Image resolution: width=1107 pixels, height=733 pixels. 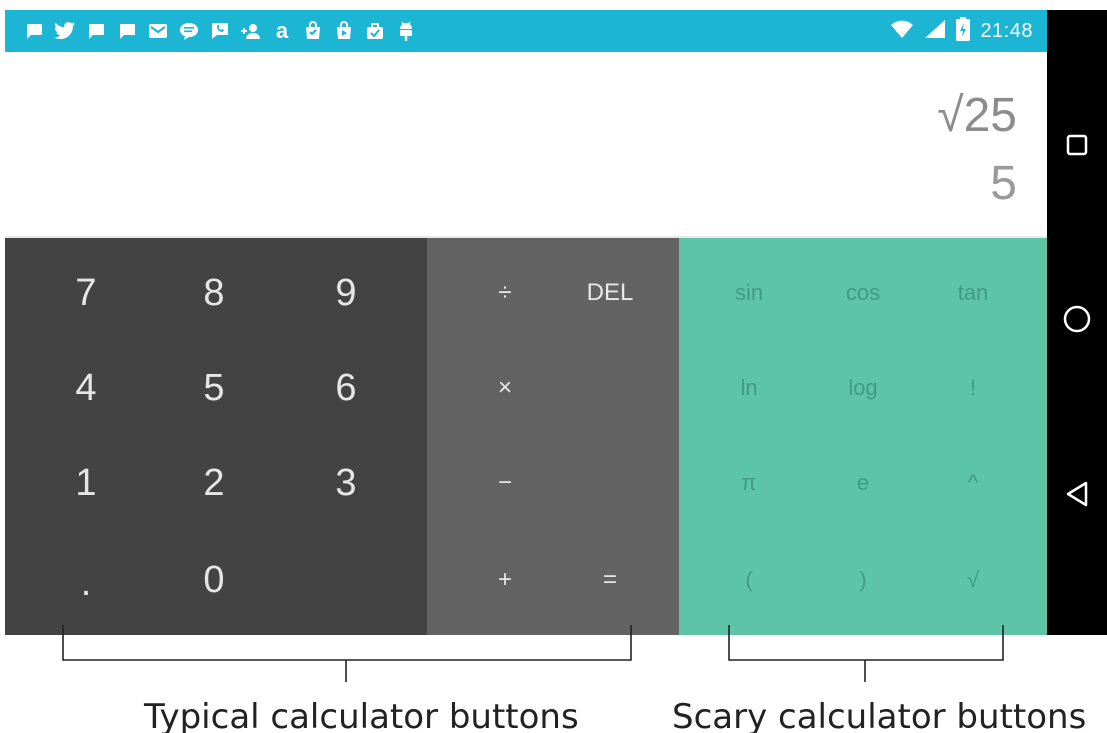 What do you see at coordinates (526, 31) in the screenshot?
I see `status-bar: a 21:48` at bounding box center [526, 31].